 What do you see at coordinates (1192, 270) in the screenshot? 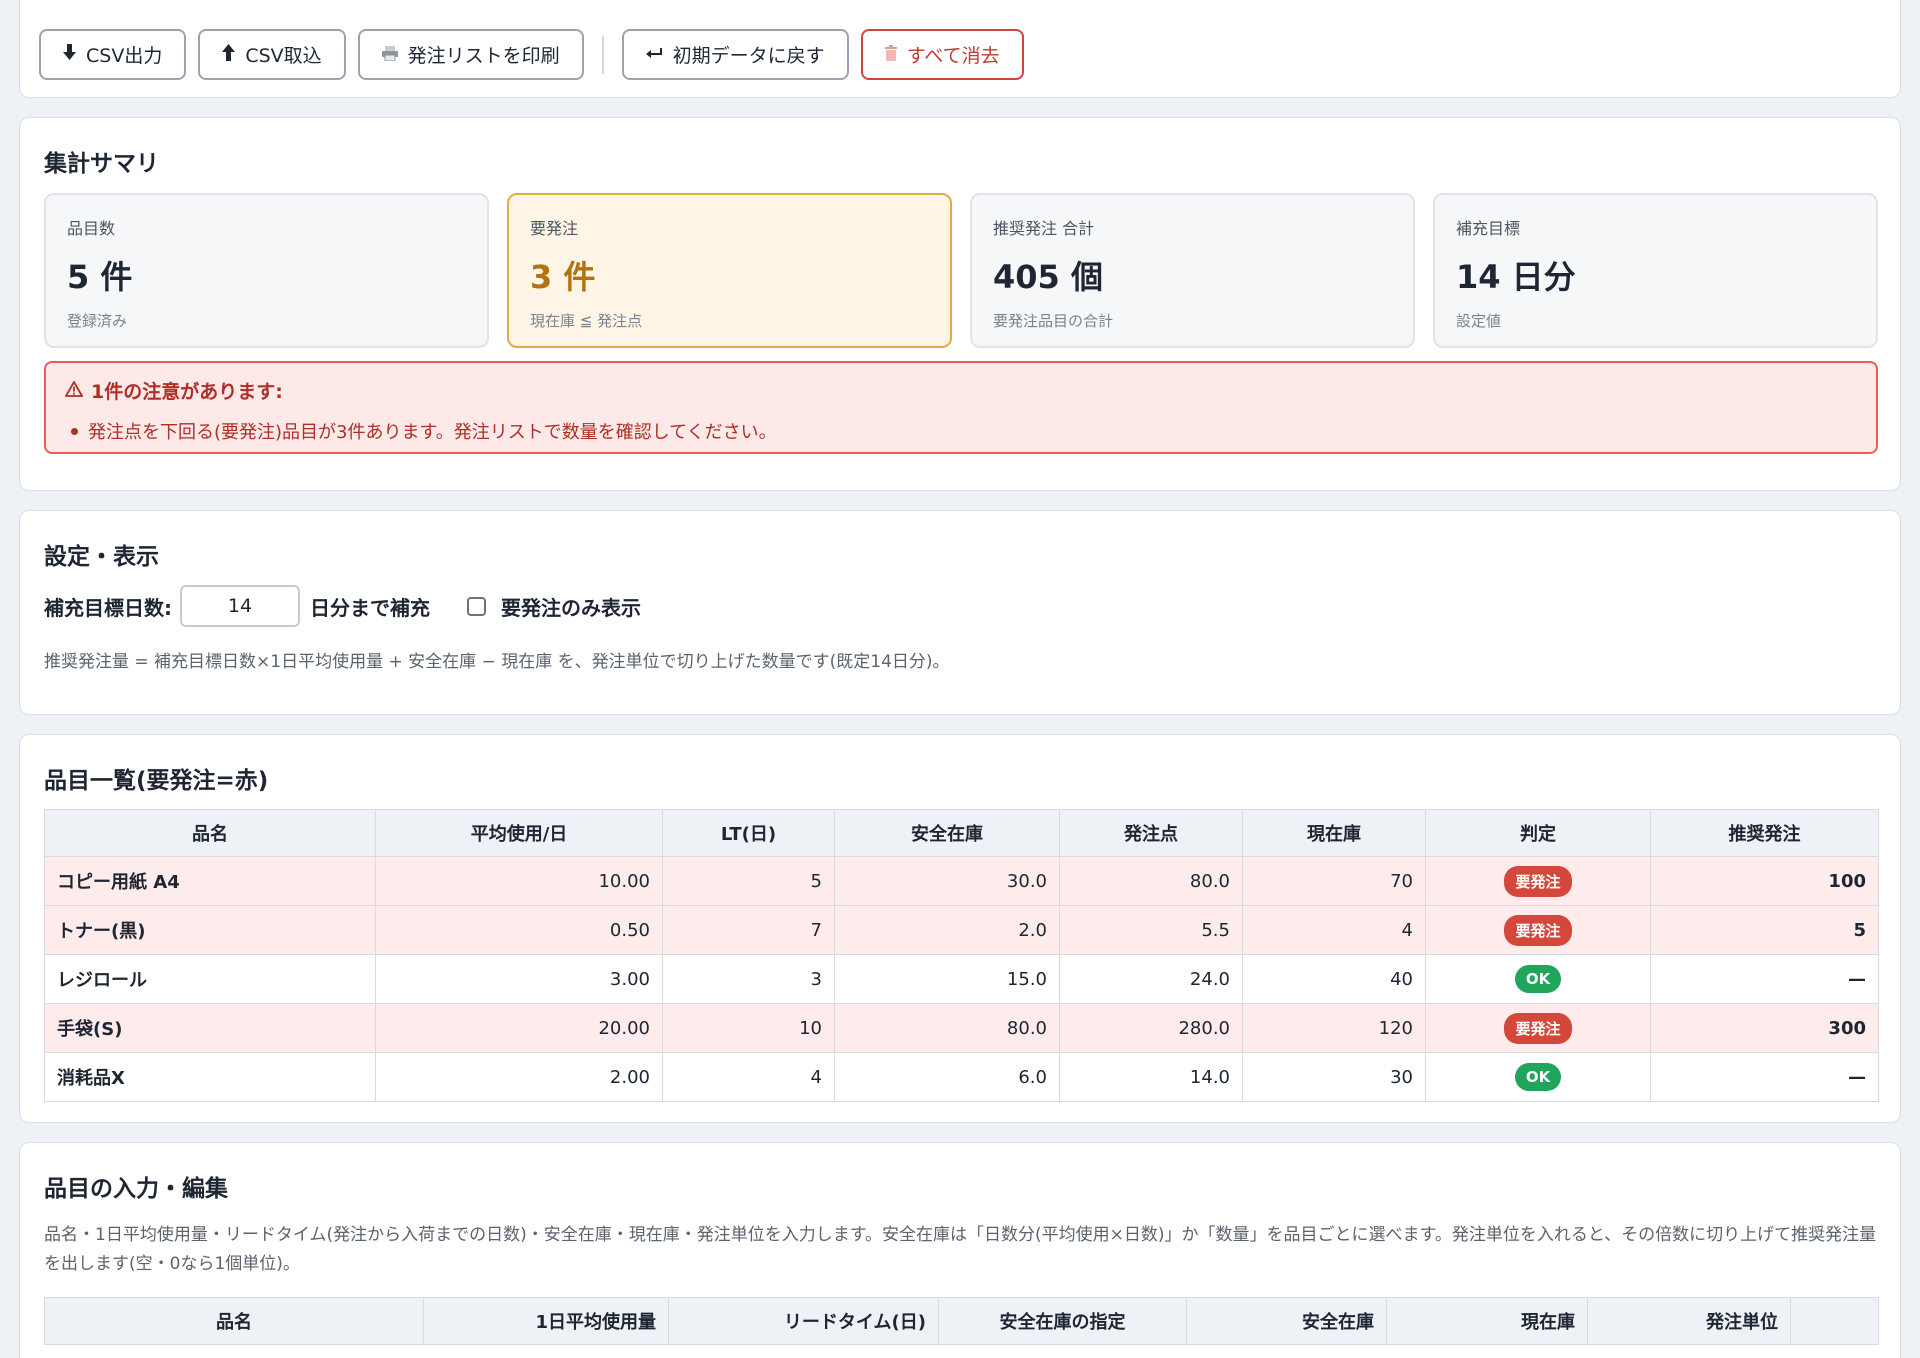
I see `stat-suggested-total: 推奨発注 合計 405 個 要発注品目の合計` at bounding box center [1192, 270].